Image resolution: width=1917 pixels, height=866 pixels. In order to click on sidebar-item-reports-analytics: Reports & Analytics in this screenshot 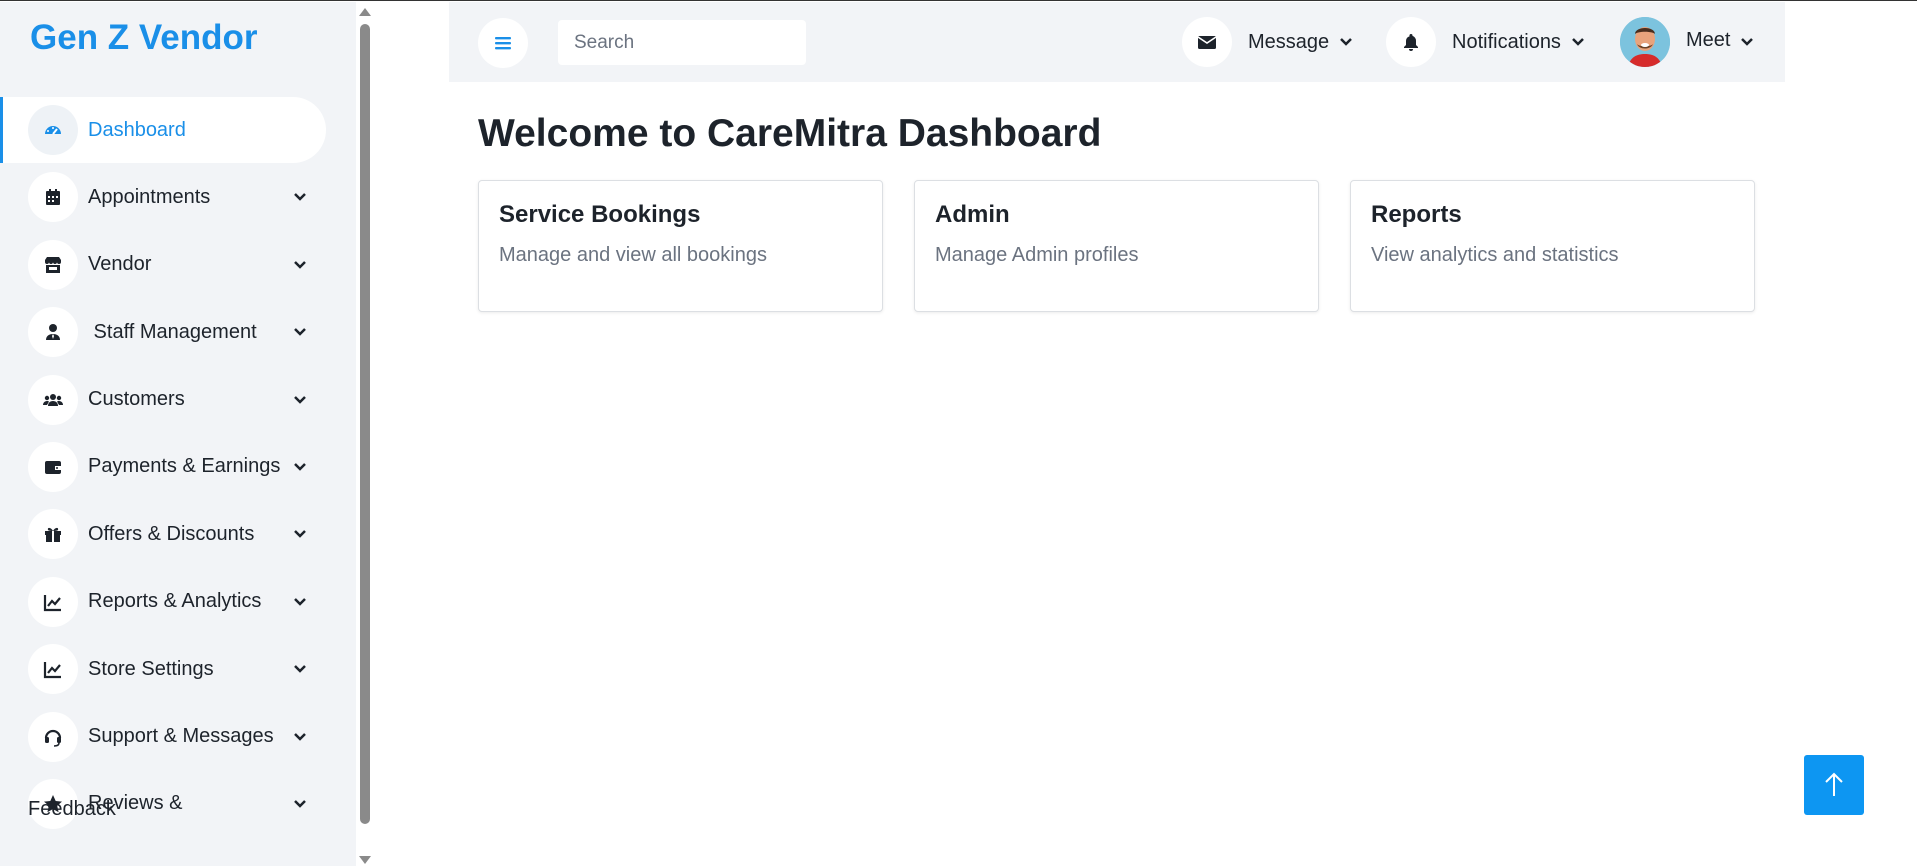, I will do `click(178, 602)`.